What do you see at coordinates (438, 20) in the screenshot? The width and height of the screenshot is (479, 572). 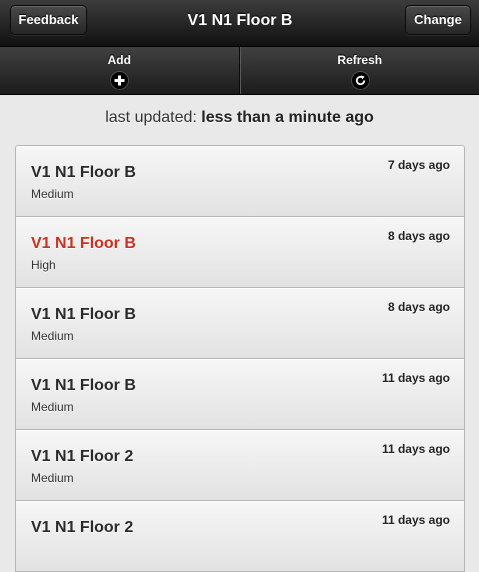 I see `change-button: Change` at bounding box center [438, 20].